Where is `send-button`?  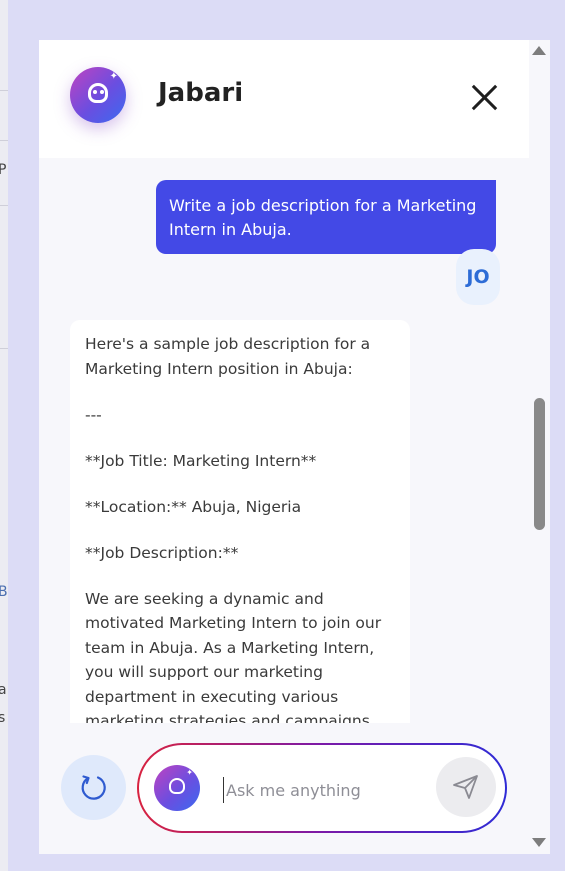 send-button is located at coordinates (466, 787).